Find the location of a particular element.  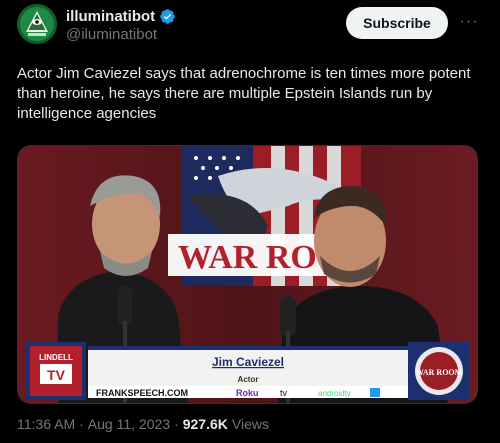

author-handle: @iluminatibot is located at coordinates (111, 34).